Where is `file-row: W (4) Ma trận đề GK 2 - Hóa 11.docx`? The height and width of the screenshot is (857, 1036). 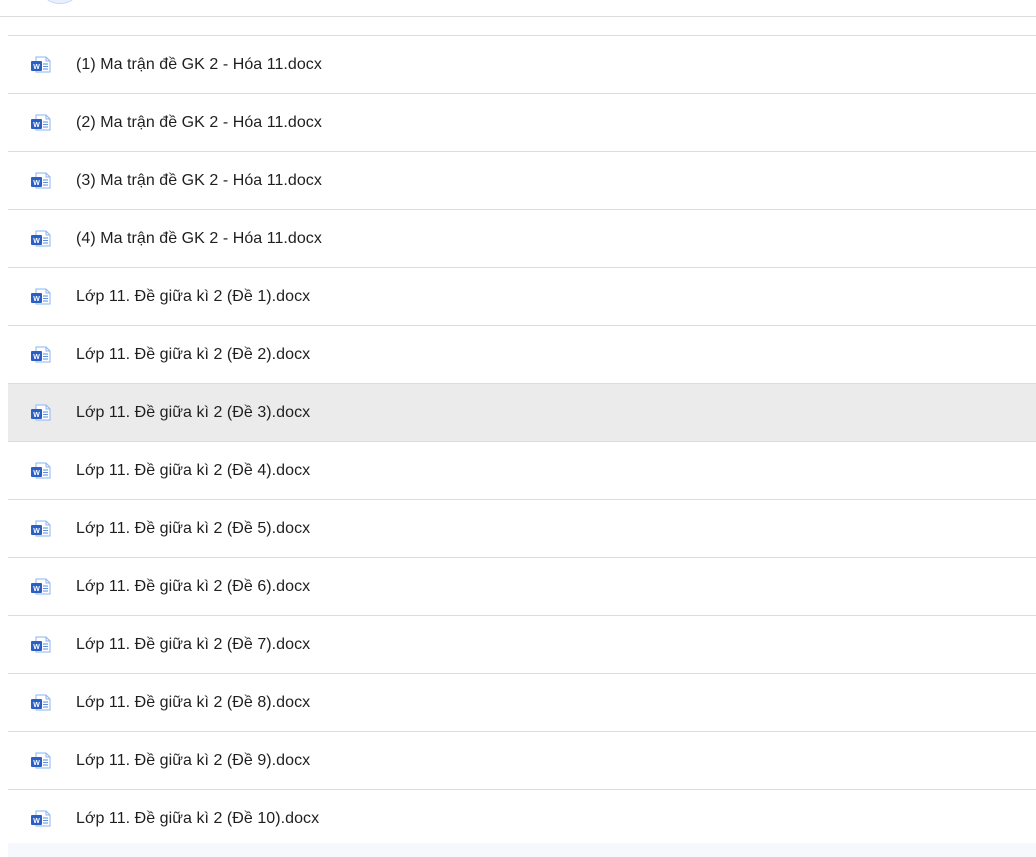 file-row: W (4) Ma trận đề GK 2 - Hóa 11.docx is located at coordinates (522, 239).